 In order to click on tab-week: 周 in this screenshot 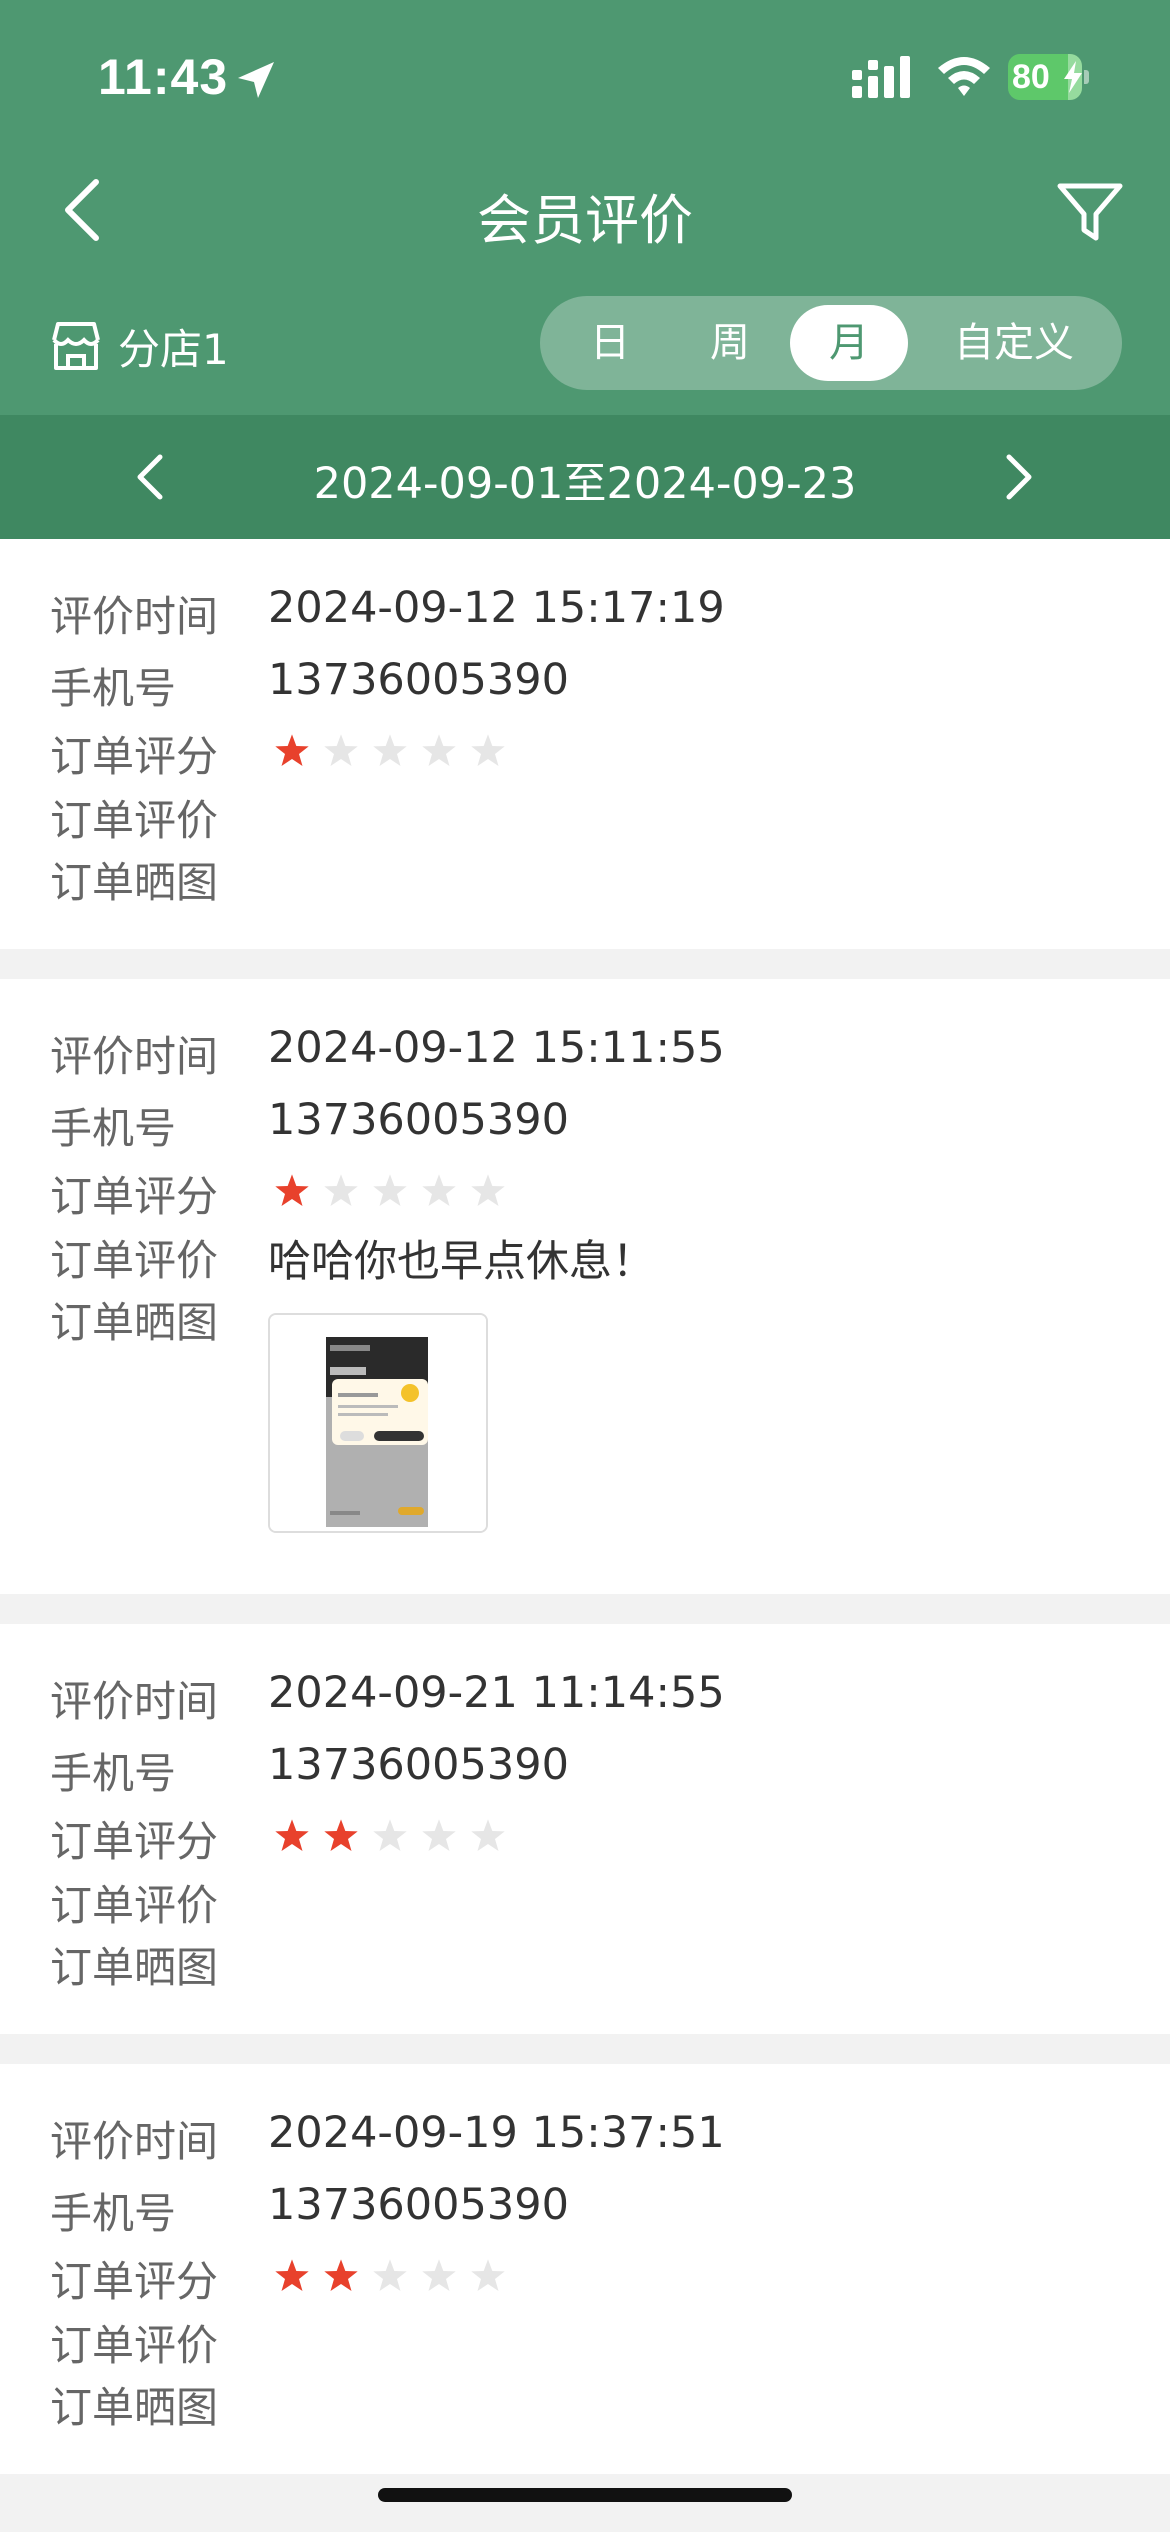, I will do `click(730, 343)`.